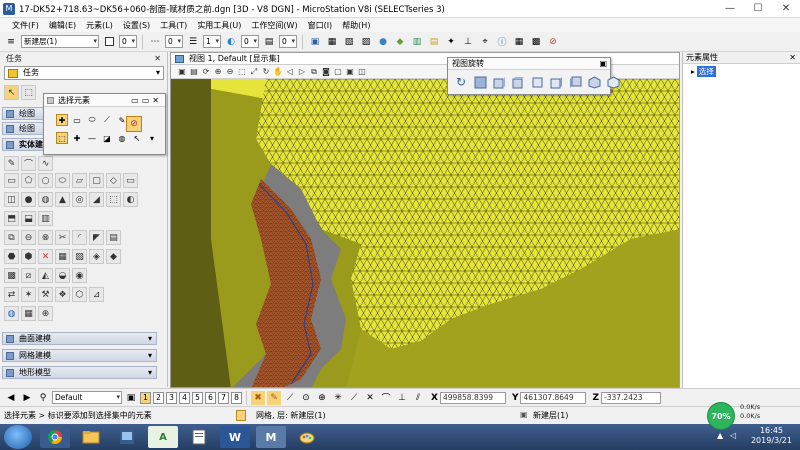  Describe the element at coordinates (402, 398) in the screenshot. I see `perpendicular-snap-icon: ⊥` at that location.